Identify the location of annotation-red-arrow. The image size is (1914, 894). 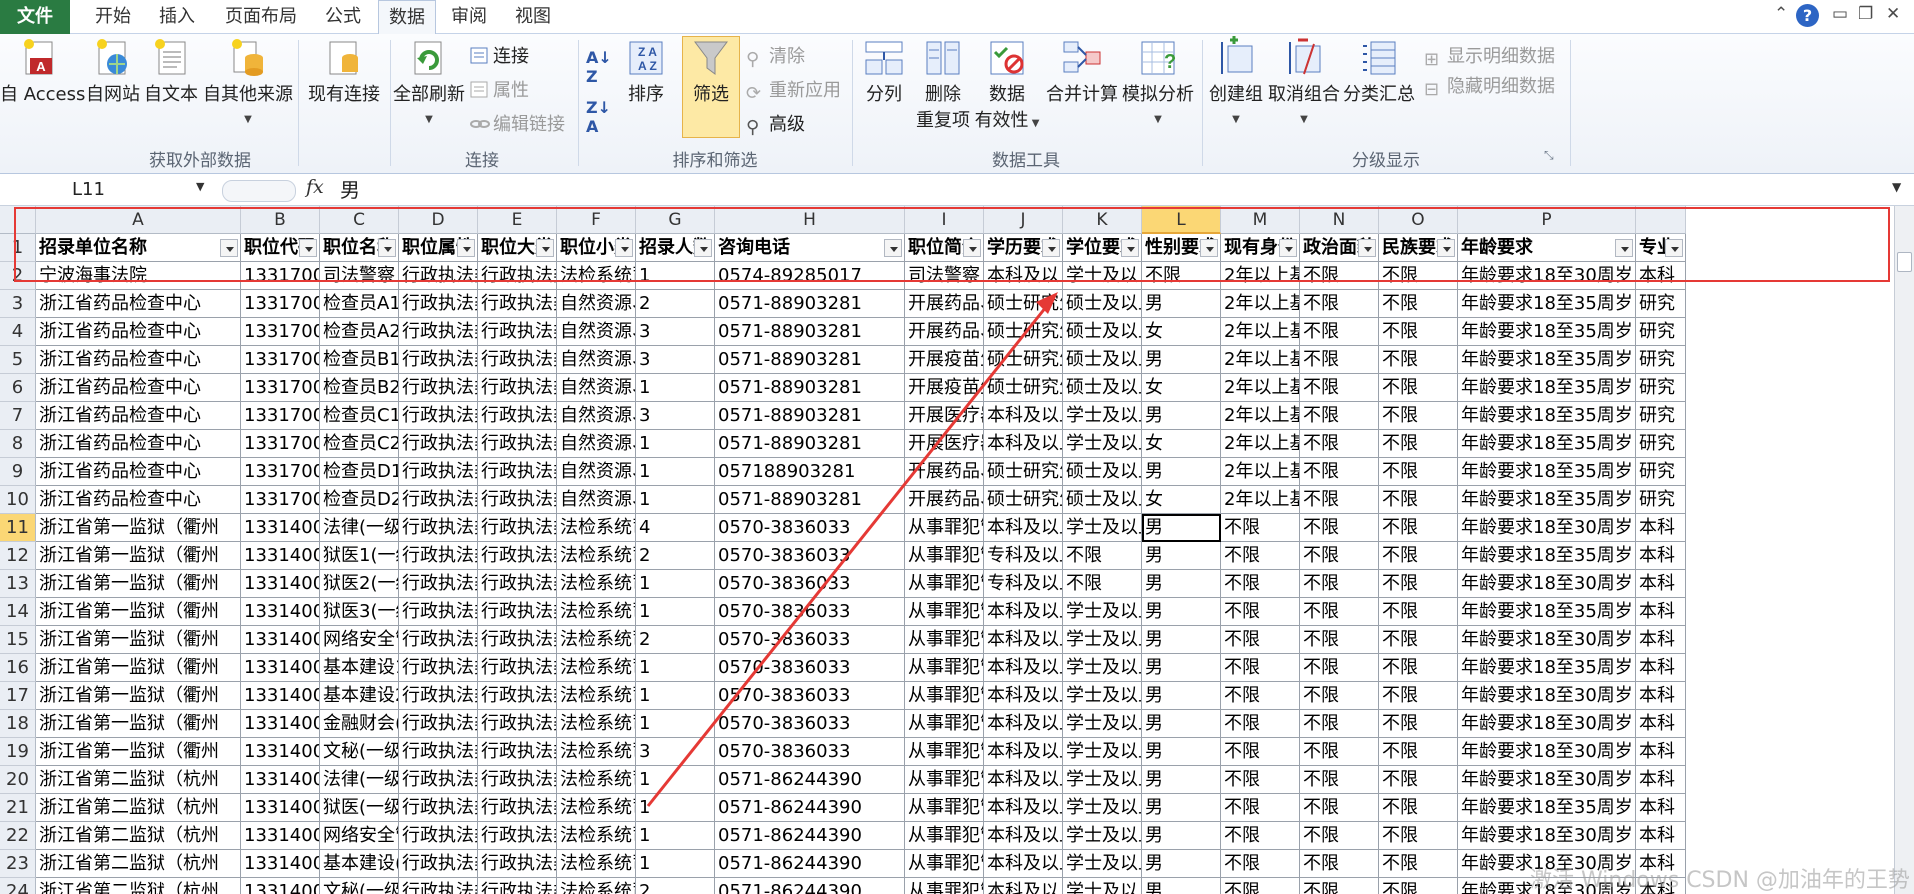
(852, 549).